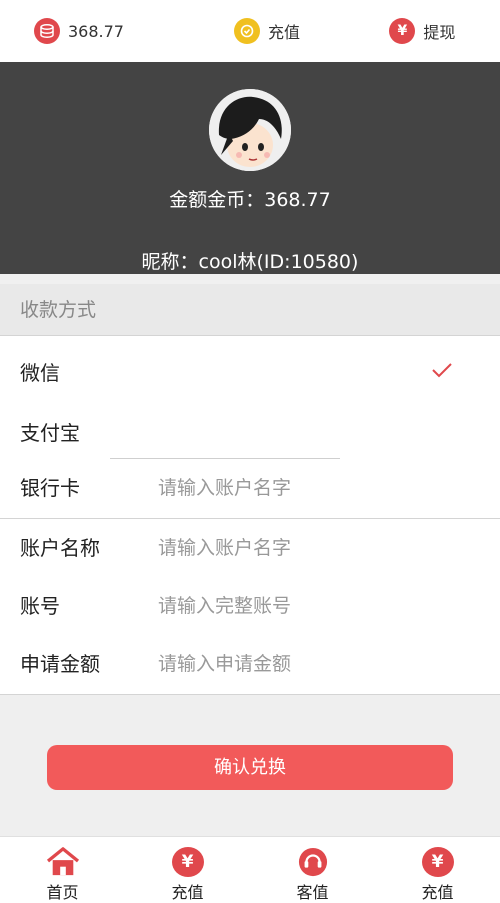  What do you see at coordinates (250, 262) in the screenshot?
I see `nickname: 昵称：cool林(ID:10580)` at bounding box center [250, 262].